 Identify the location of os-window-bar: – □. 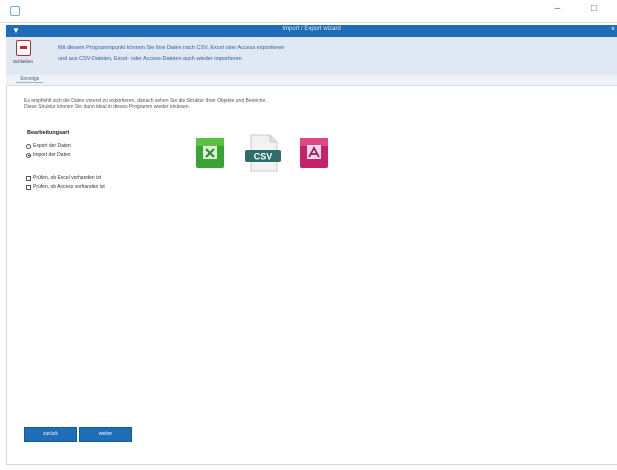
(308, 11).